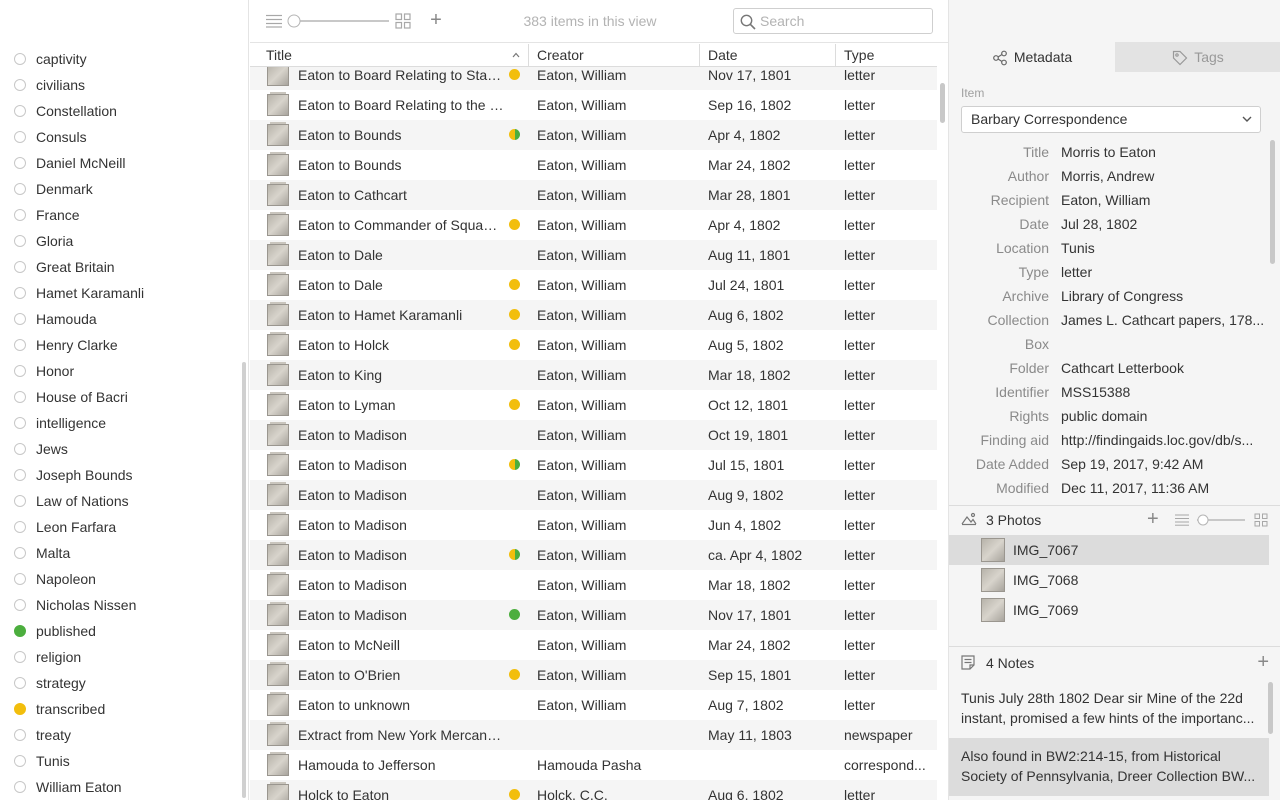  What do you see at coordinates (339, 21) in the screenshot?
I see `thumbnail-size-slider` at bounding box center [339, 21].